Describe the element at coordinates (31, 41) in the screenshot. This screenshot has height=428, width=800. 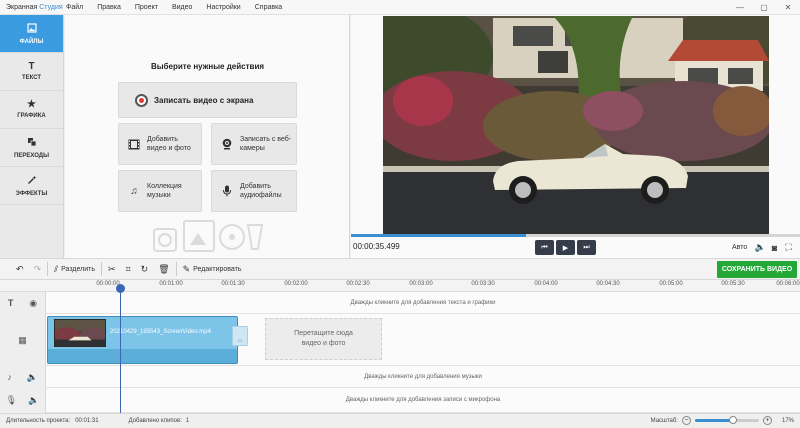
I see `sidebar-item-label: ФАЙЛЫ` at that location.